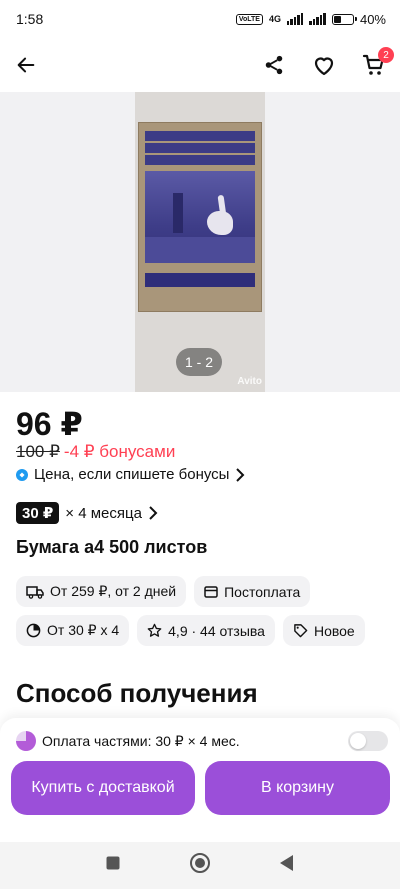 The height and width of the screenshot is (889, 400). I want to click on installment-pay-info: Оплата частями: 30 ₽ × 4 мес., so click(128, 741).